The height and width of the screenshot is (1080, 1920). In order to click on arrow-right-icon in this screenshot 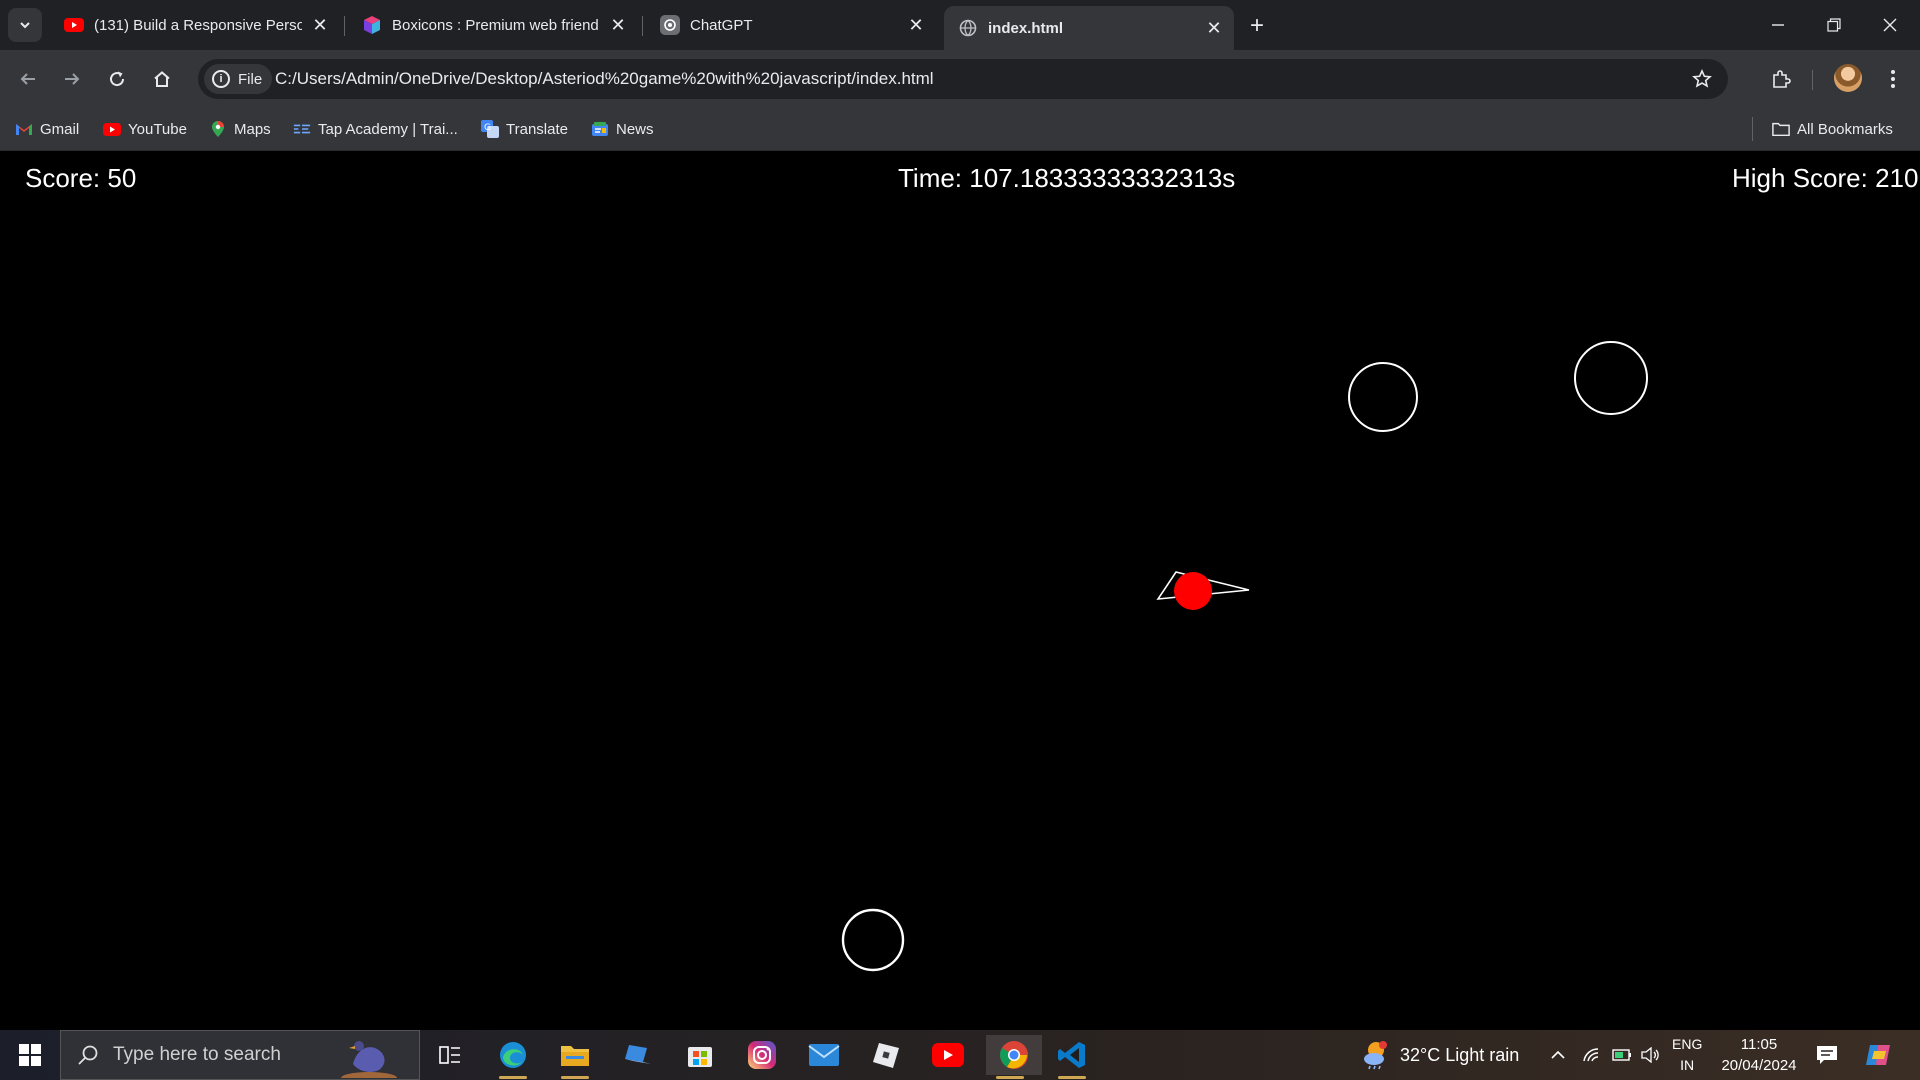, I will do `click(72, 79)`.